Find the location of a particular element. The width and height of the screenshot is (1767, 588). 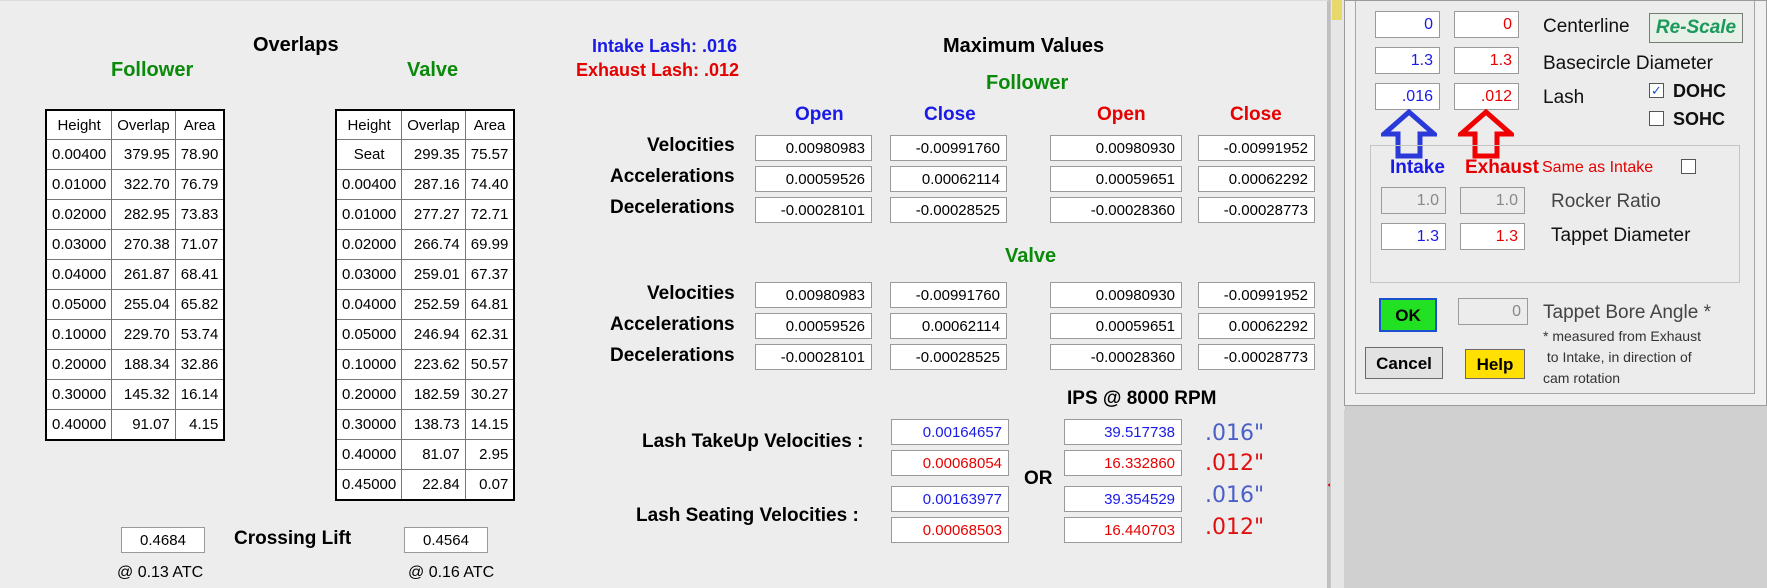

table-row: 0.05000 246.94 62.31 is located at coordinates (425, 334).